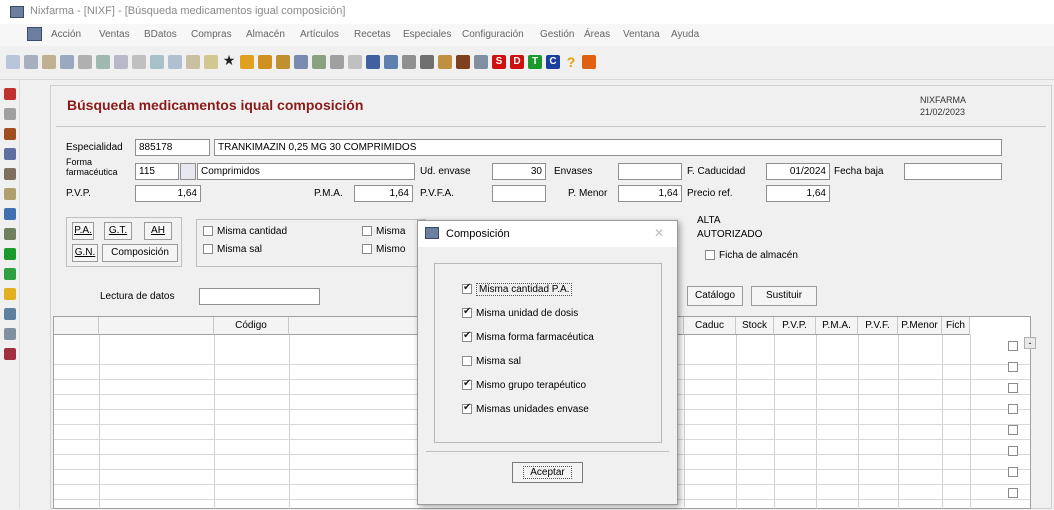 This screenshot has height=510, width=1054. What do you see at coordinates (10, 234) in the screenshot?
I see `sidebar-item-8-icon` at bounding box center [10, 234].